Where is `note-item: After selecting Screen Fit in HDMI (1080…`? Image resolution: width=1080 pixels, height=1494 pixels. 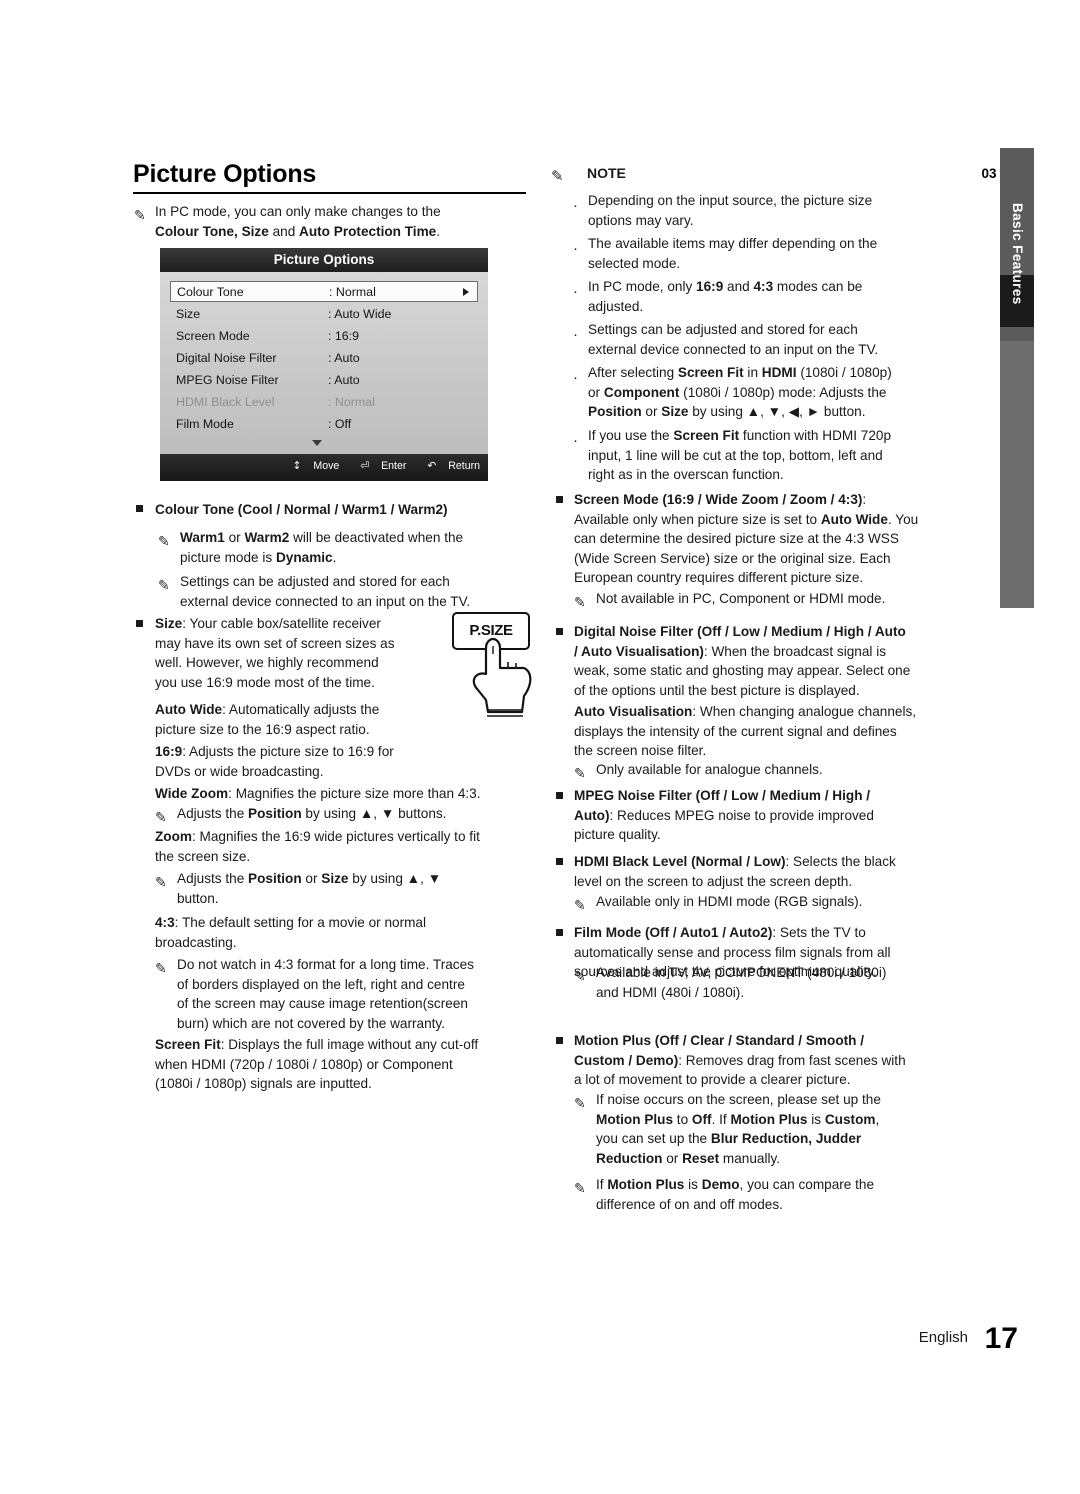 note-item: After selecting Screen Fit in HDMI (1080… is located at coordinates (740, 392).